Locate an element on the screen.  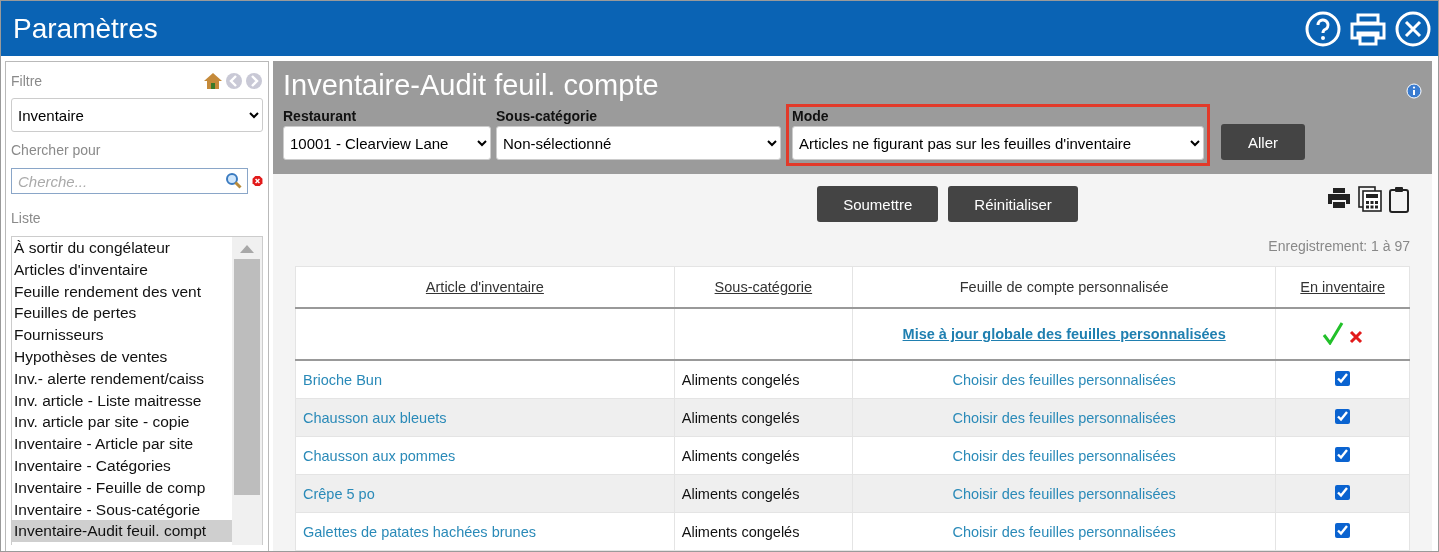
column-header: Sous-catégorie is located at coordinates (763, 287).